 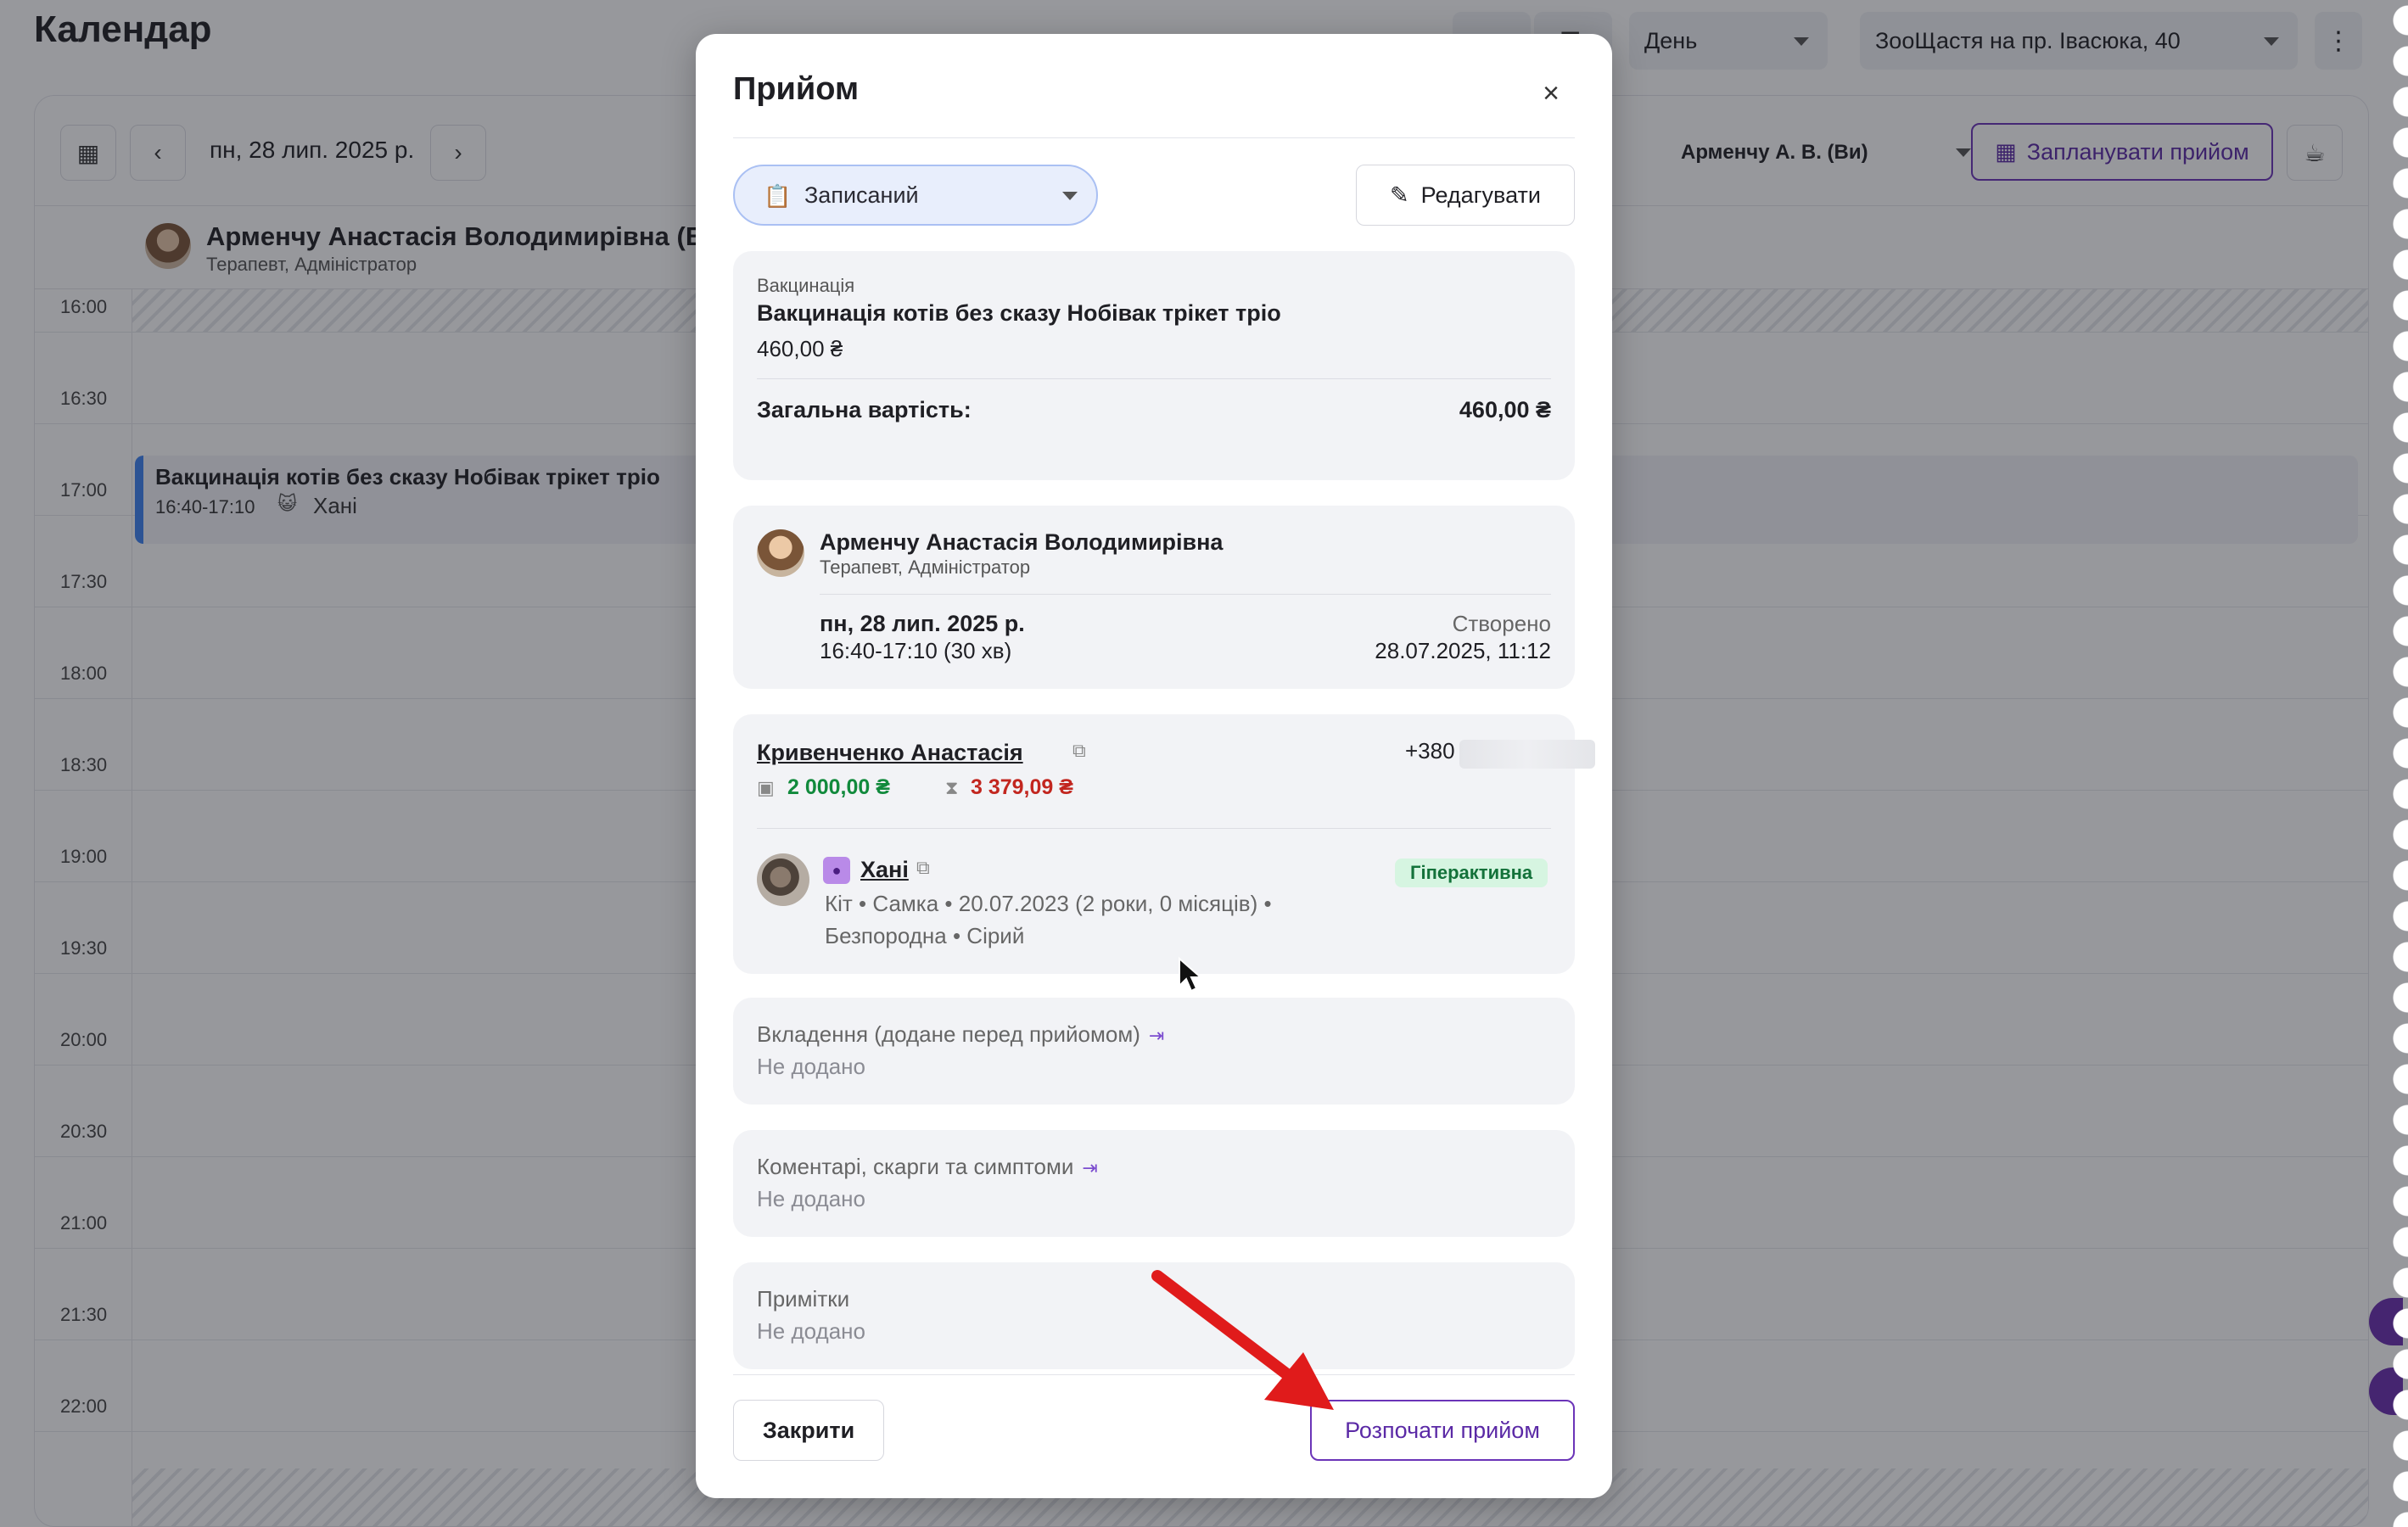 I want to click on attachments-label-row: Вкладення (додане перед прийомом) ⇥, so click(x=960, y=1034).